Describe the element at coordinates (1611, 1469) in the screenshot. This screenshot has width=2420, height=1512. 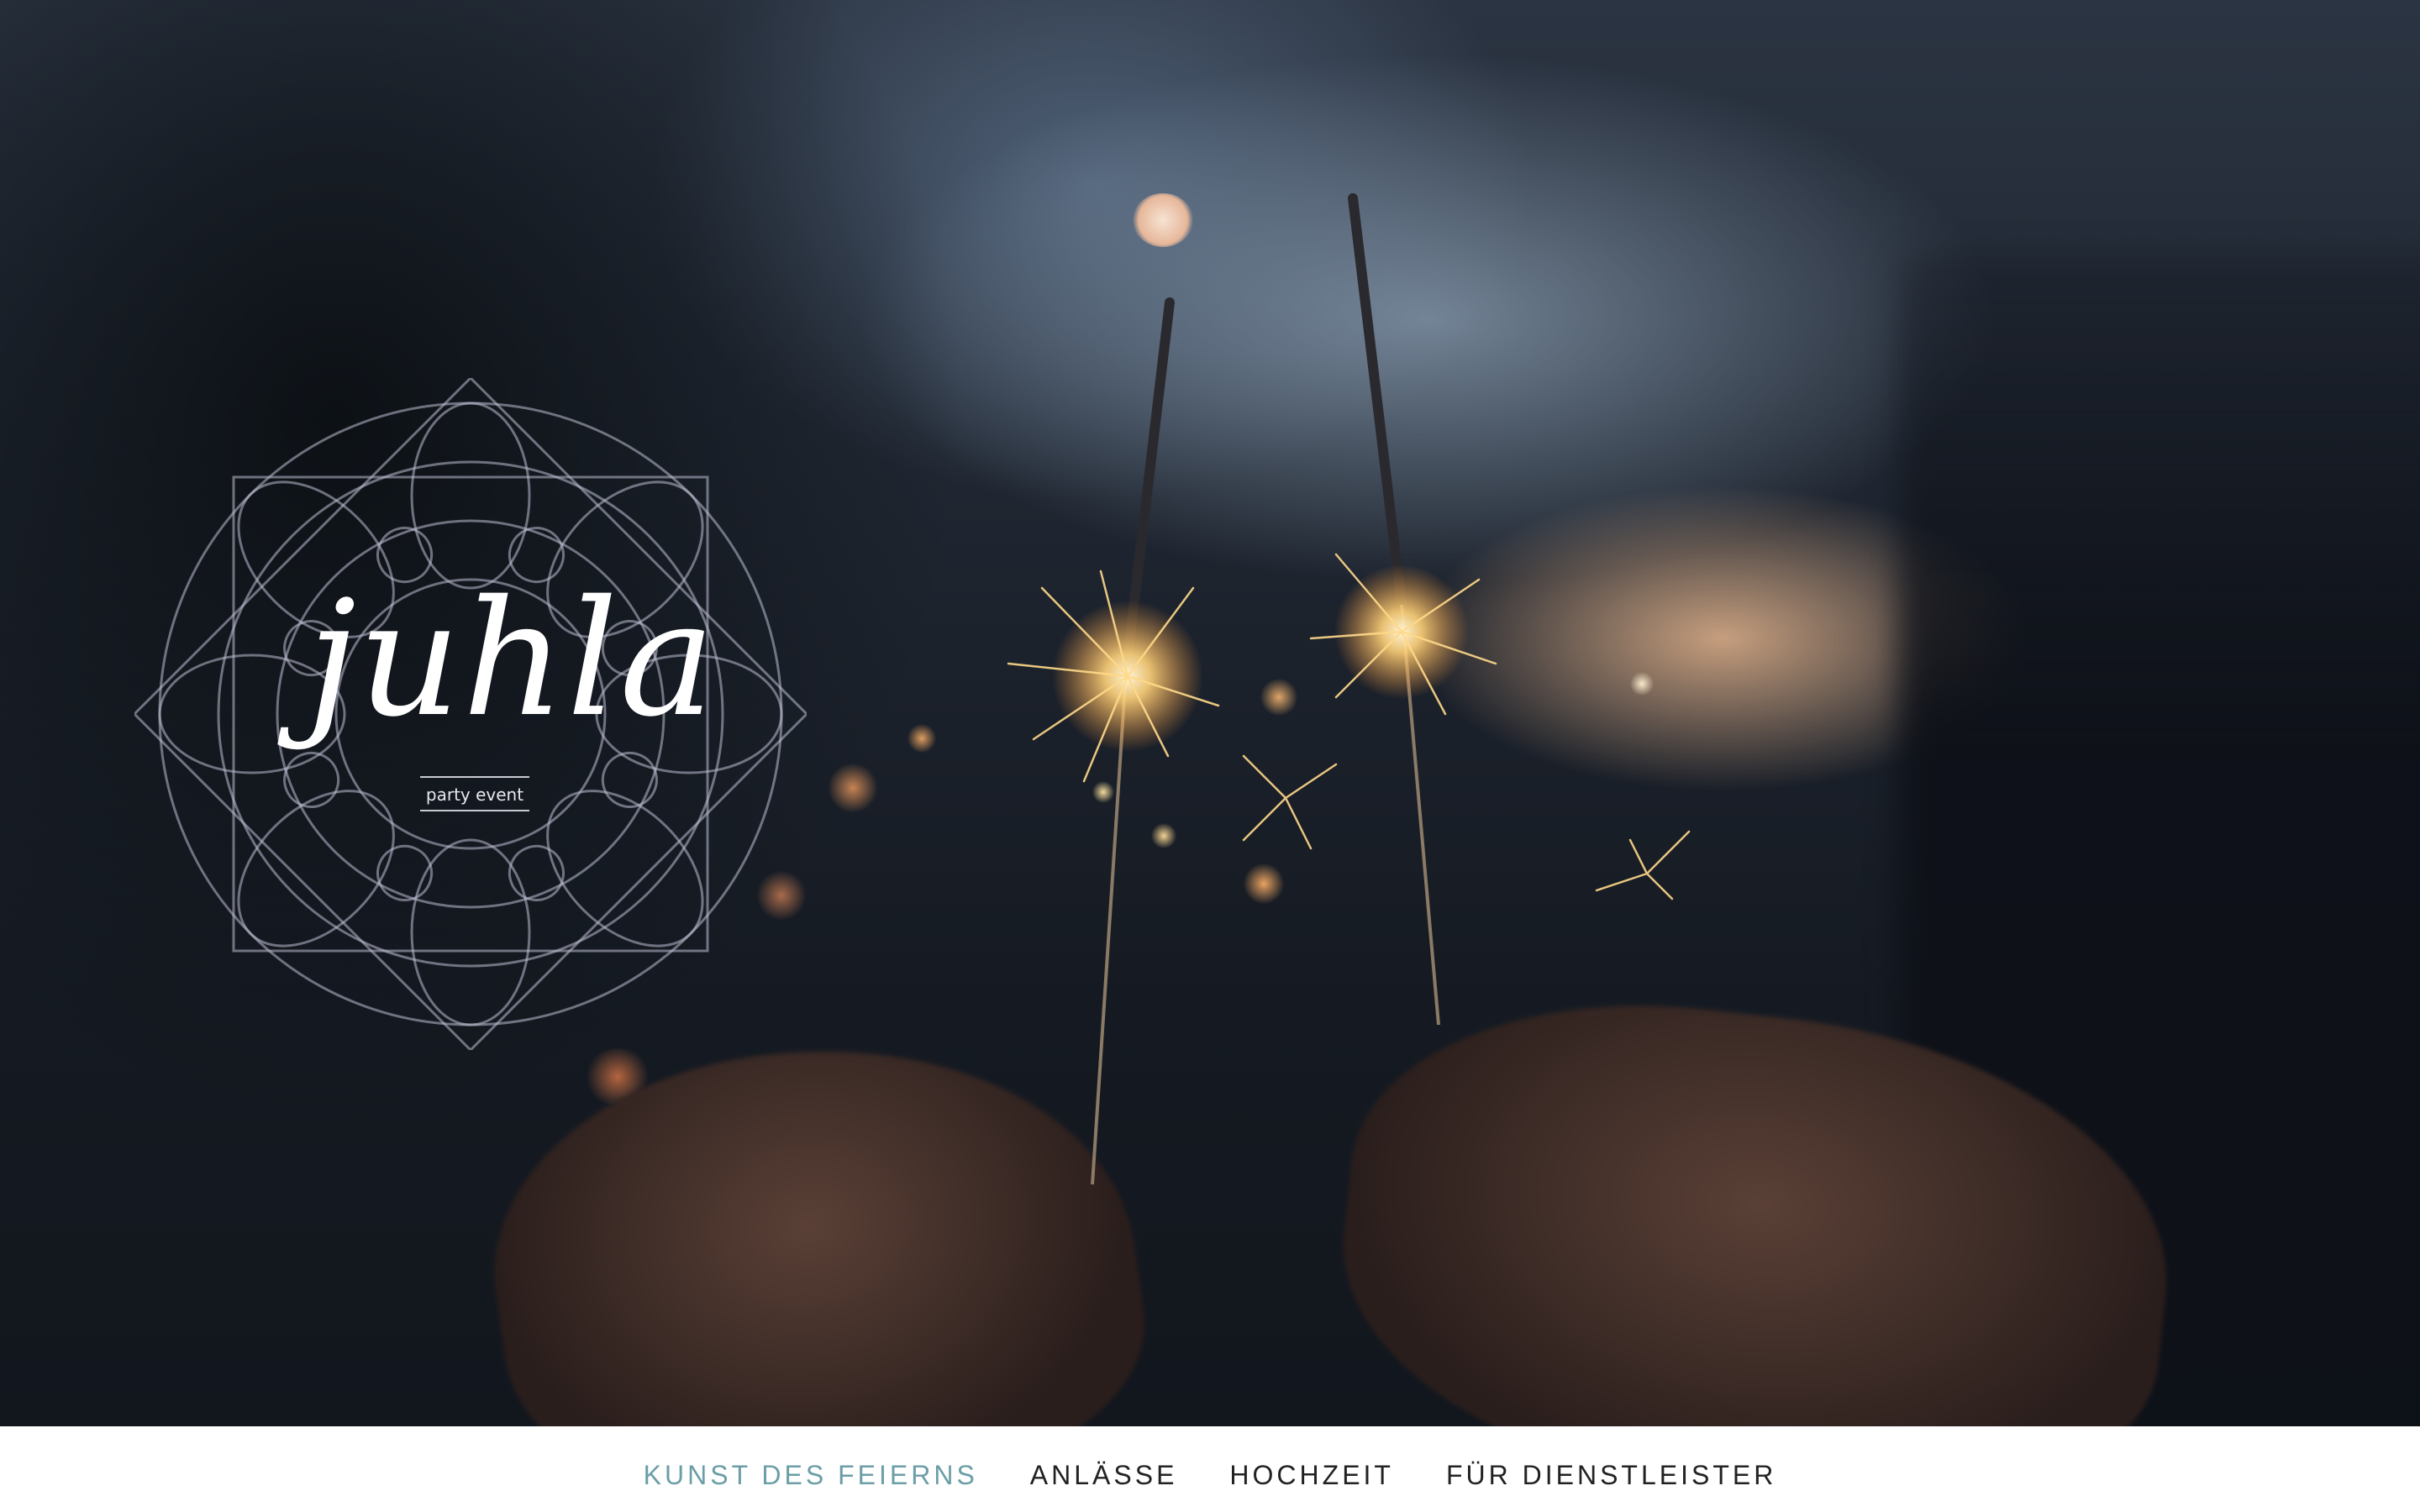
I see `nav-item-fuer-dienstleister: FÜR DIENSTLEISTER` at that location.